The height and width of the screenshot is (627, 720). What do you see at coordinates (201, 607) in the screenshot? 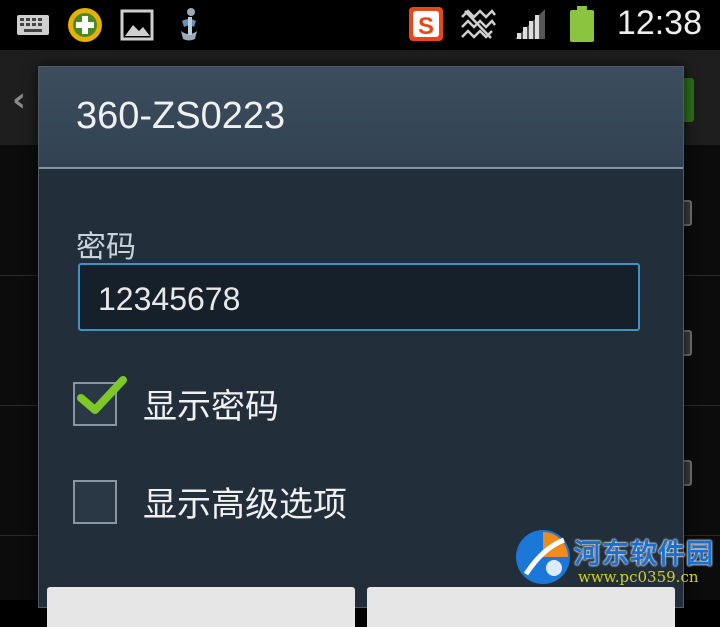
I see `cancel-button` at bounding box center [201, 607].